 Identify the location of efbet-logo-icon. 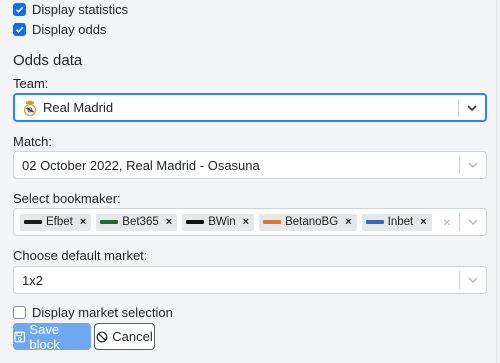
(33, 222).